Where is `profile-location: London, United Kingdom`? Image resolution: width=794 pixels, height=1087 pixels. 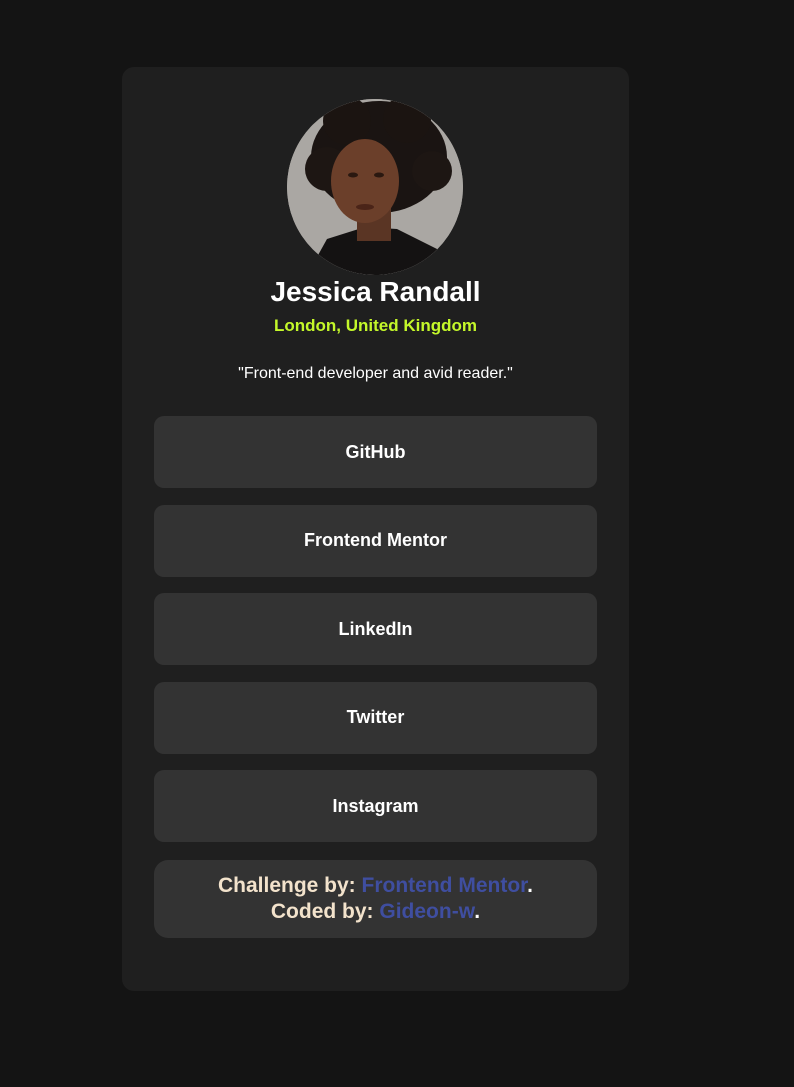 profile-location: London, United Kingdom is located at coordinates (375, 325).